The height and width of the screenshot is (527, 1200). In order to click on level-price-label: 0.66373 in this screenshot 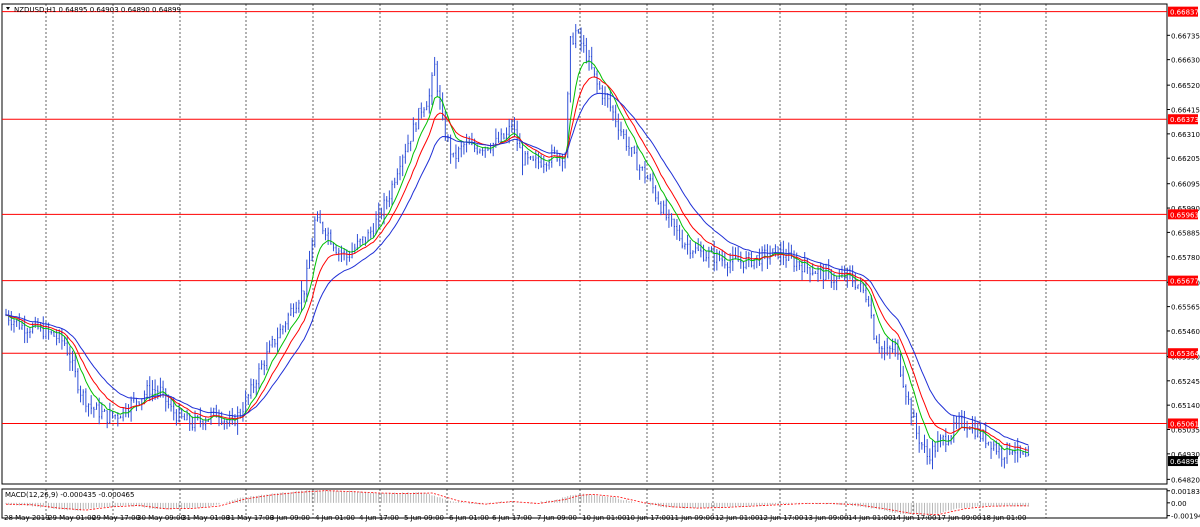, I will do `click(1184, 120)`.